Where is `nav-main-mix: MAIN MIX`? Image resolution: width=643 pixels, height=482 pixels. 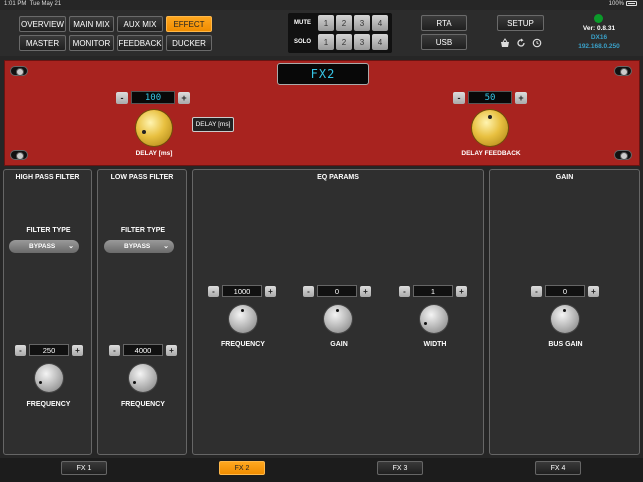
nav-main-mix: MAIN MIX is located at coordinates (91, 24).